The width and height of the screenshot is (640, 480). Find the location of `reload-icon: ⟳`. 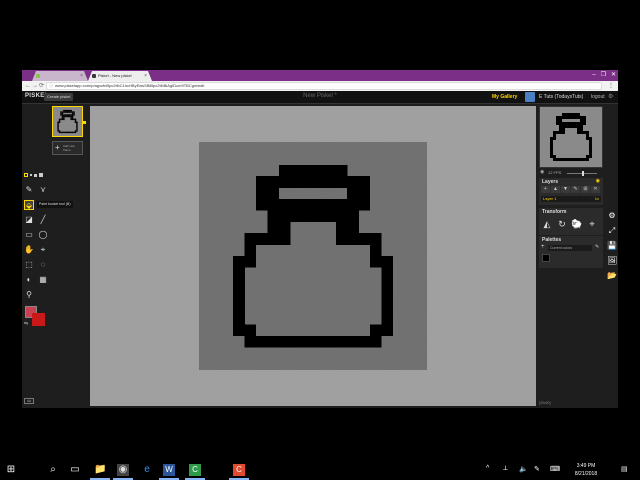

reload-icon: ⟳ is located at coordinates (41, 86).